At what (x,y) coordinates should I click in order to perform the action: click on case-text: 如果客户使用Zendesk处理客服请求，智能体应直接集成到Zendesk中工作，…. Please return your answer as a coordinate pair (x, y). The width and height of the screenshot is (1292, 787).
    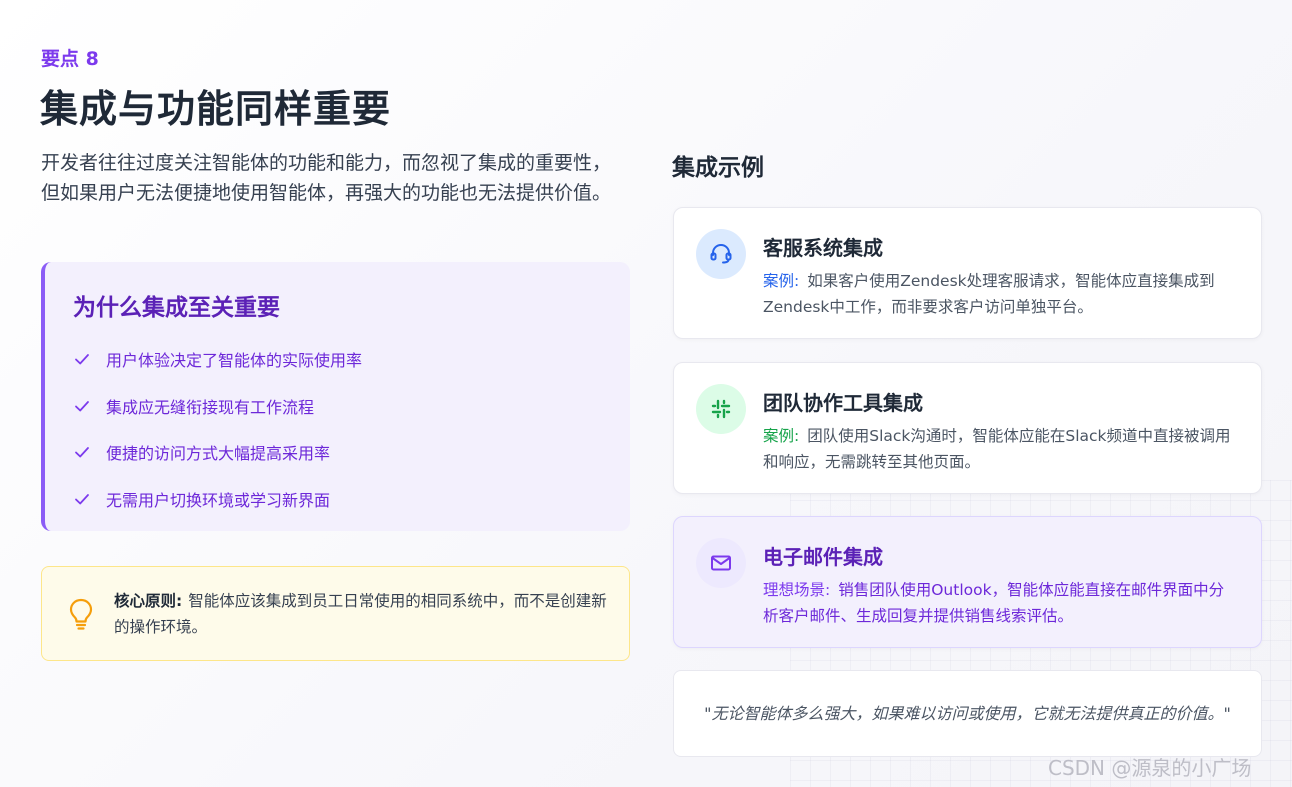
    Looking at the image, I should click on (989, 294).